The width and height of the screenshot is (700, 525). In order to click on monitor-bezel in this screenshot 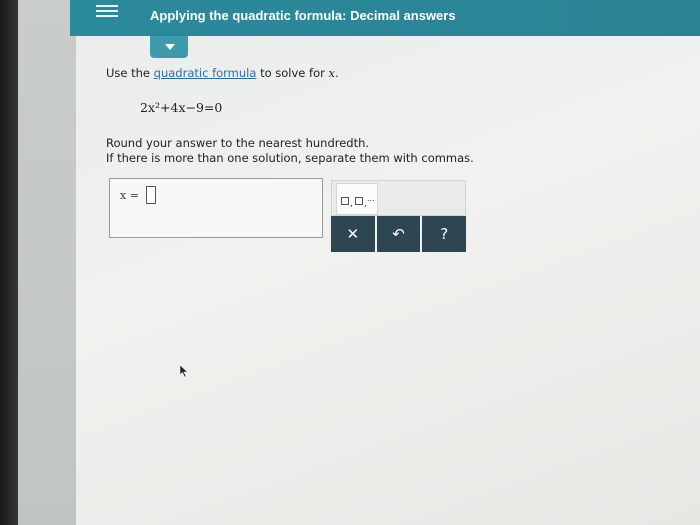, I will do `click(10, 262)`.